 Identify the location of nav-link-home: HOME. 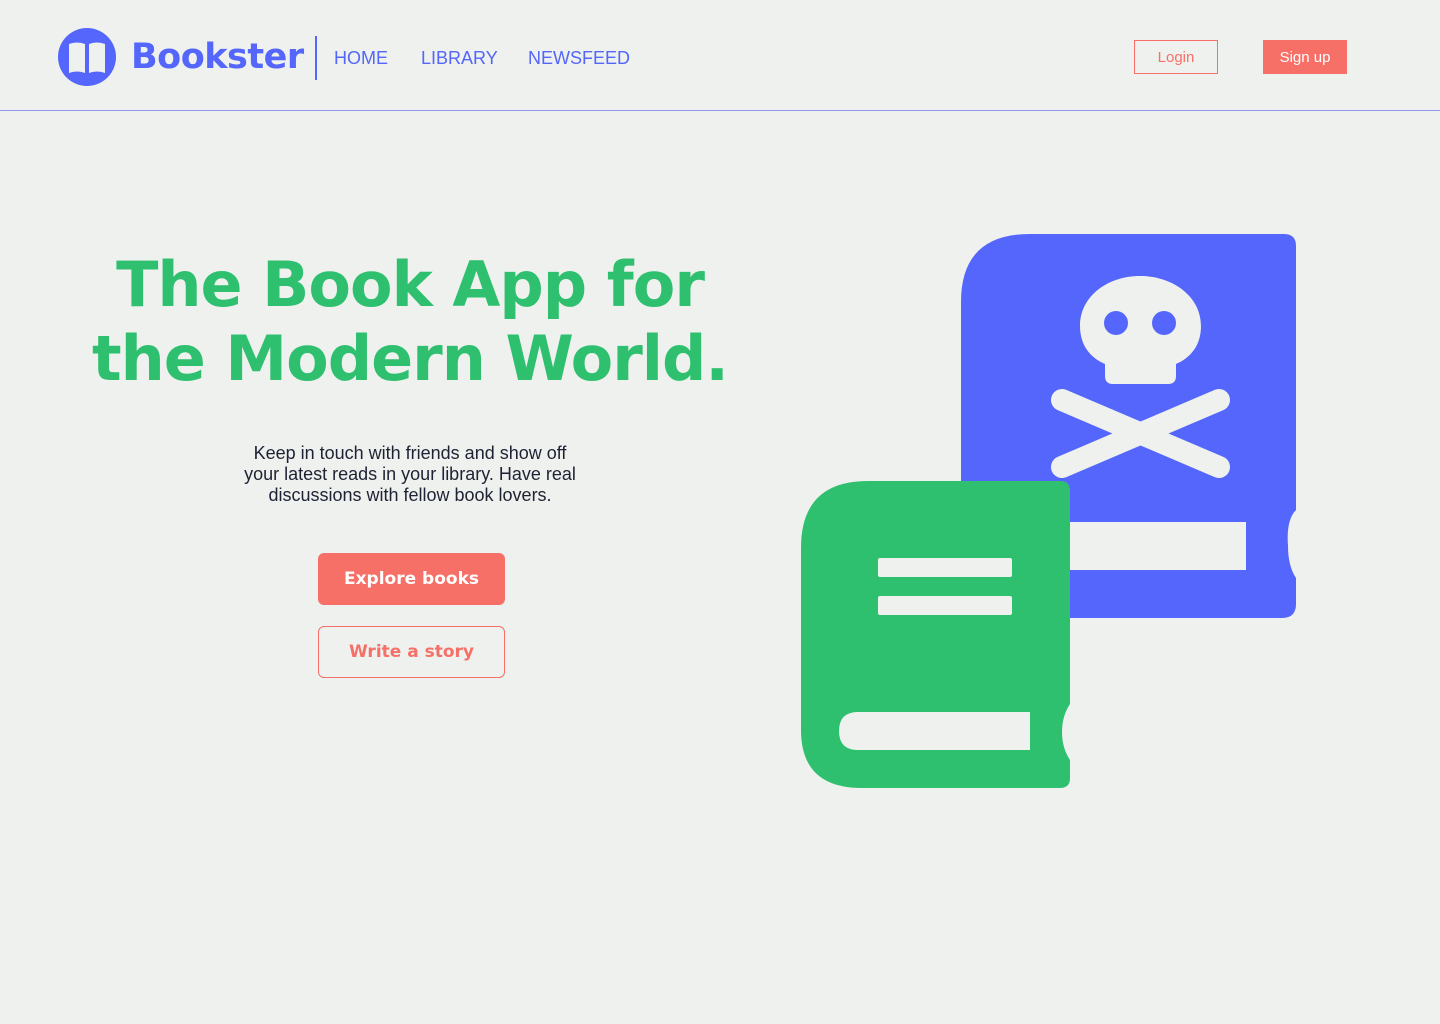
(361, 58).